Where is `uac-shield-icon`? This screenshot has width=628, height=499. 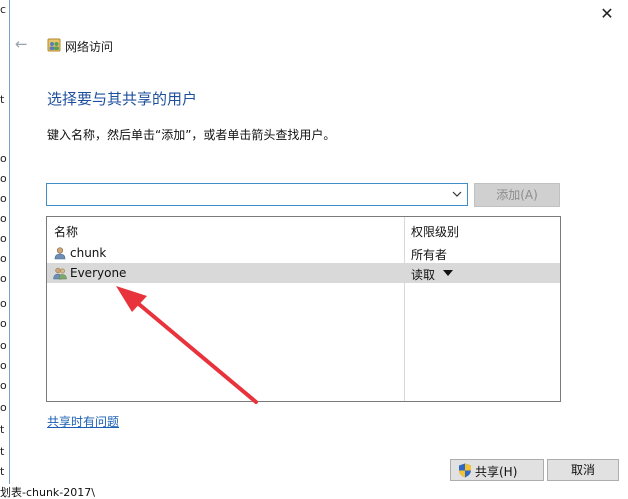 uac-shield-icon is located at coordinates (465, 470).